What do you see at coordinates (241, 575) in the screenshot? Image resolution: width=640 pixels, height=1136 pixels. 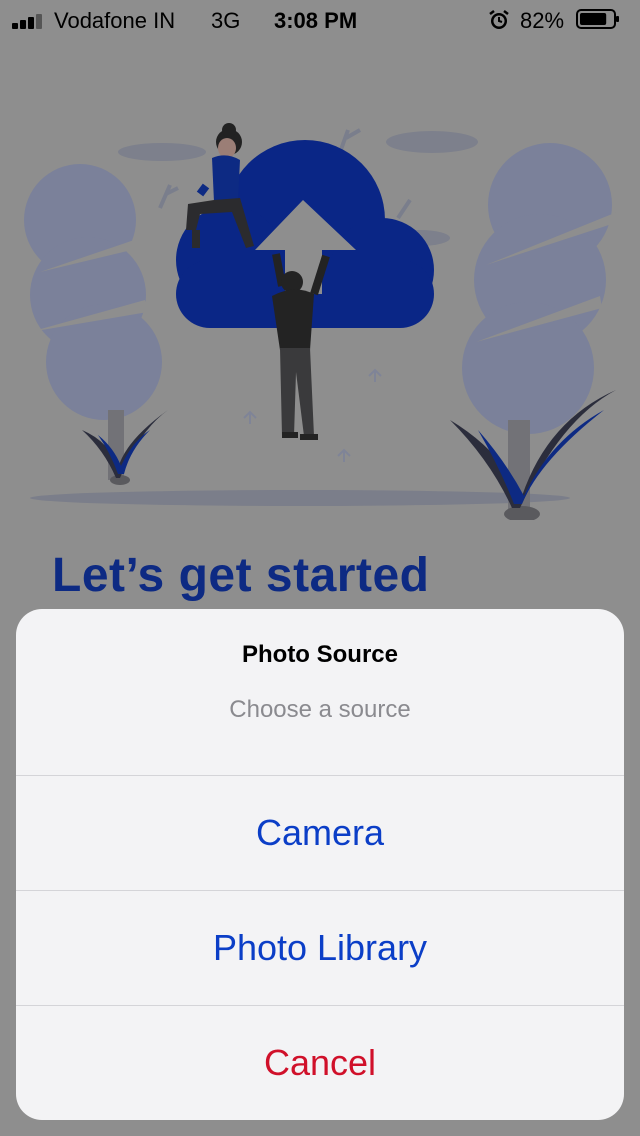 I see `onboarding-headline: Let’s get started` at bounding box center [241, 575].